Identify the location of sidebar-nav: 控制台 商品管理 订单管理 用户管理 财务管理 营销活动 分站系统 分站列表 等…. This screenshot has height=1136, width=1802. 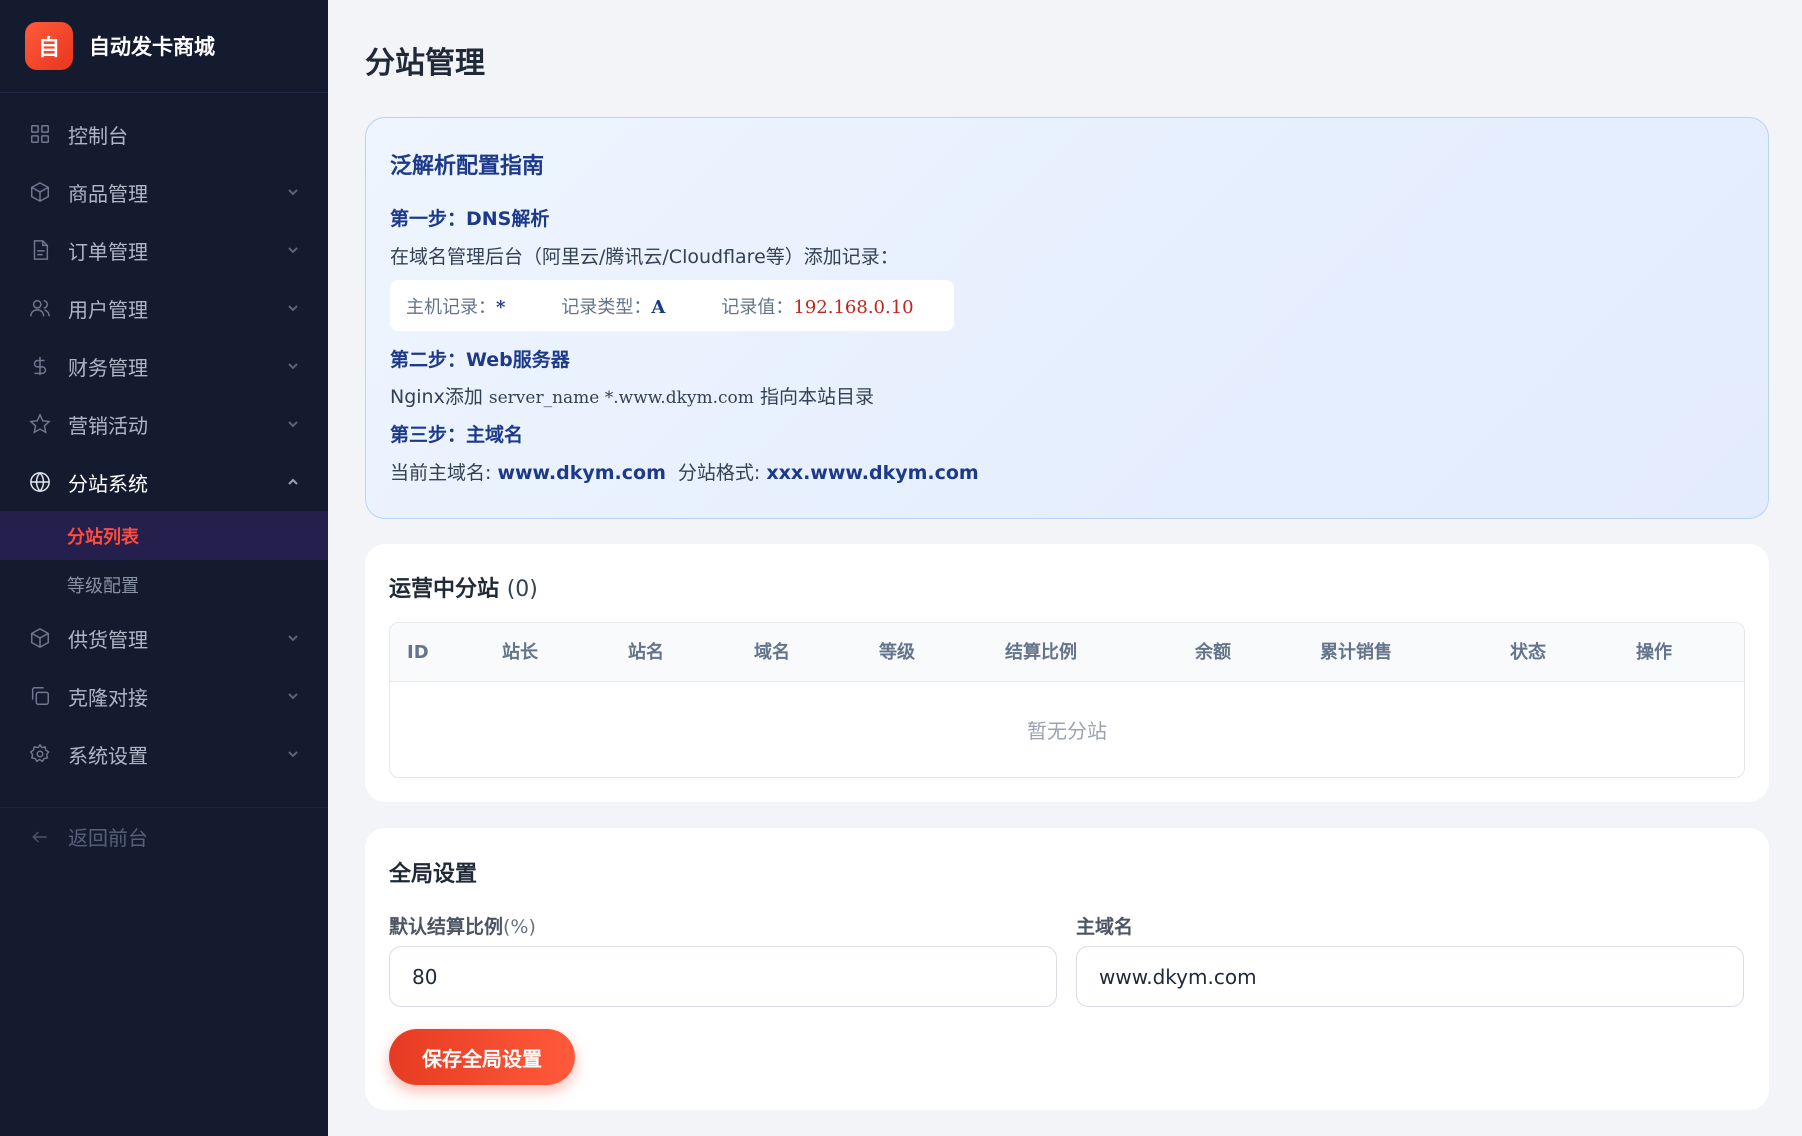
(164, 438).